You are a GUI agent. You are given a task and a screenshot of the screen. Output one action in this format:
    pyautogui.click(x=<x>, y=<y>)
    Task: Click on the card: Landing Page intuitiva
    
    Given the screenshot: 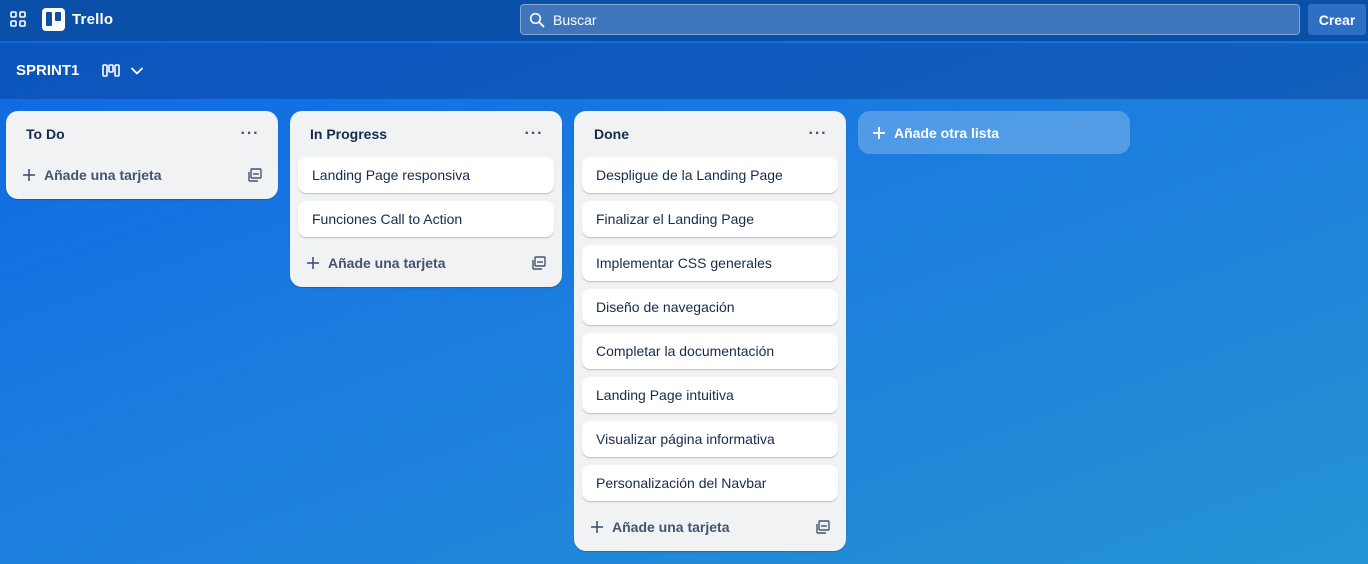 What is the action you would take?
    pyautogui.click(x=710, y=395)
    